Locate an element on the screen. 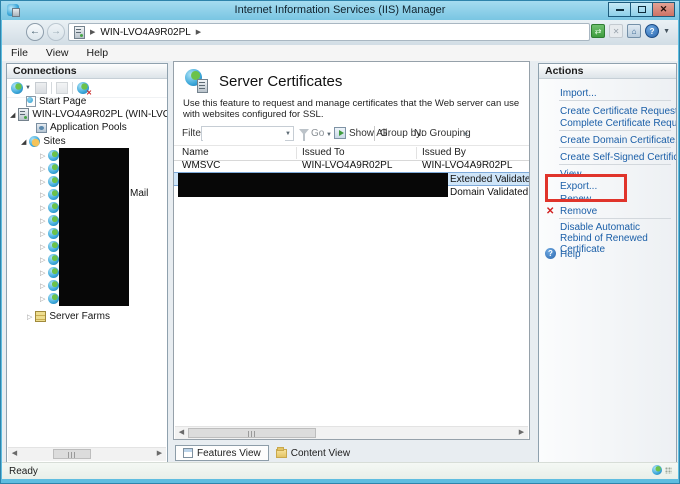  action-help: Help is located at coordinates (570, 254).